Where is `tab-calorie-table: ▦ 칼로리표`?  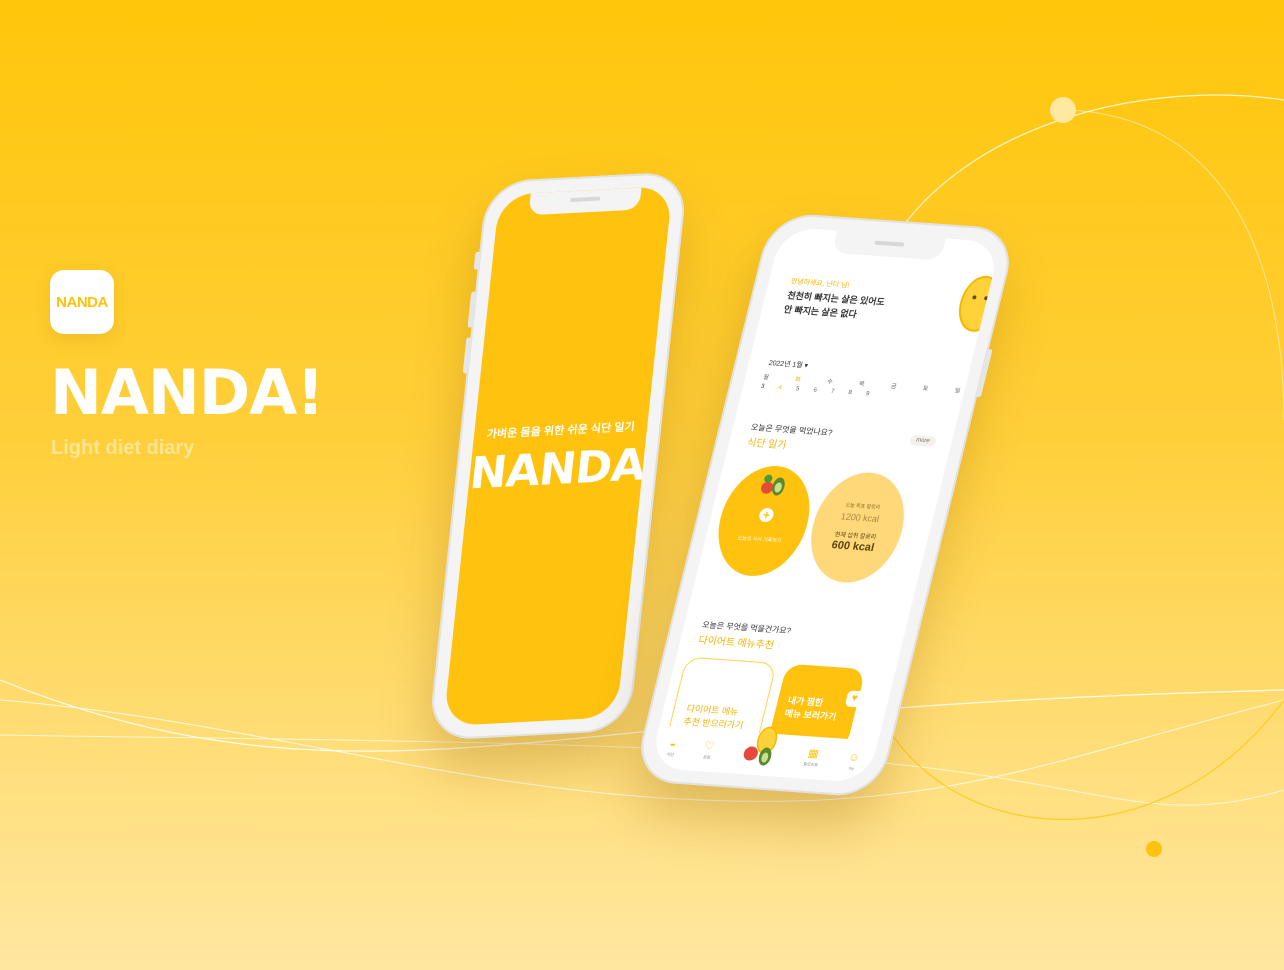 tab-calorie-table: ▦ 칼로리표 is located at coordinates (812, 757).